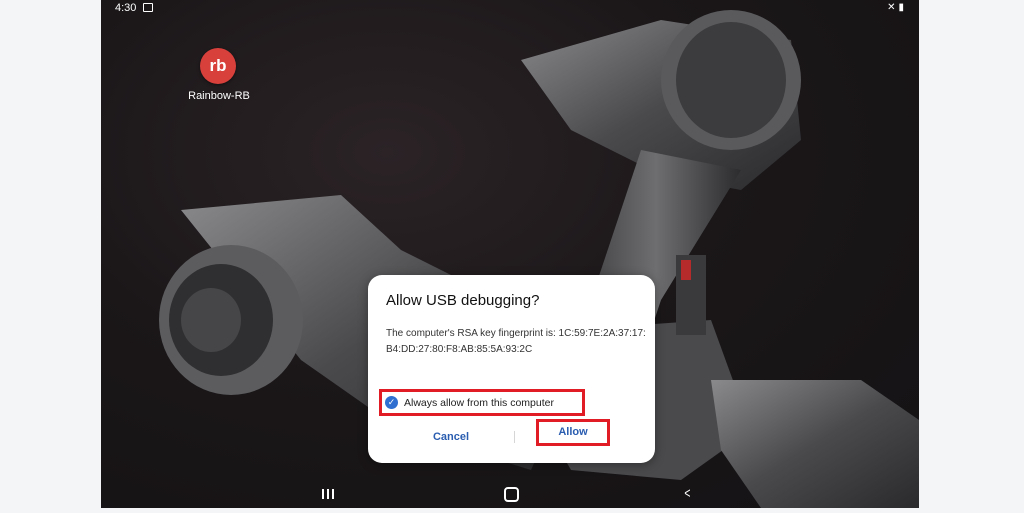 Image resolution: width=1024 pixels, height=513 pixels. What do you see at coordinates (328, 494) in the screenshot?
I see `recents-icon` at bounding box center [328, 494].